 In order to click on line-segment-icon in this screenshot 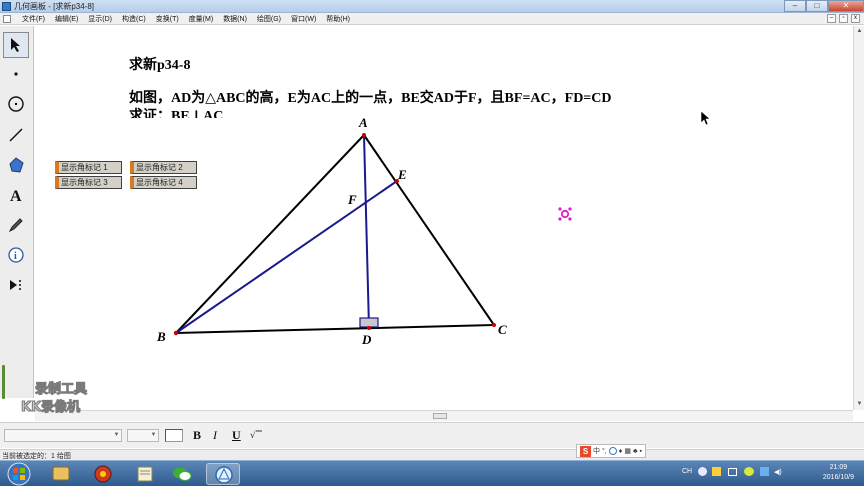, I will do `click(16, 135)`.